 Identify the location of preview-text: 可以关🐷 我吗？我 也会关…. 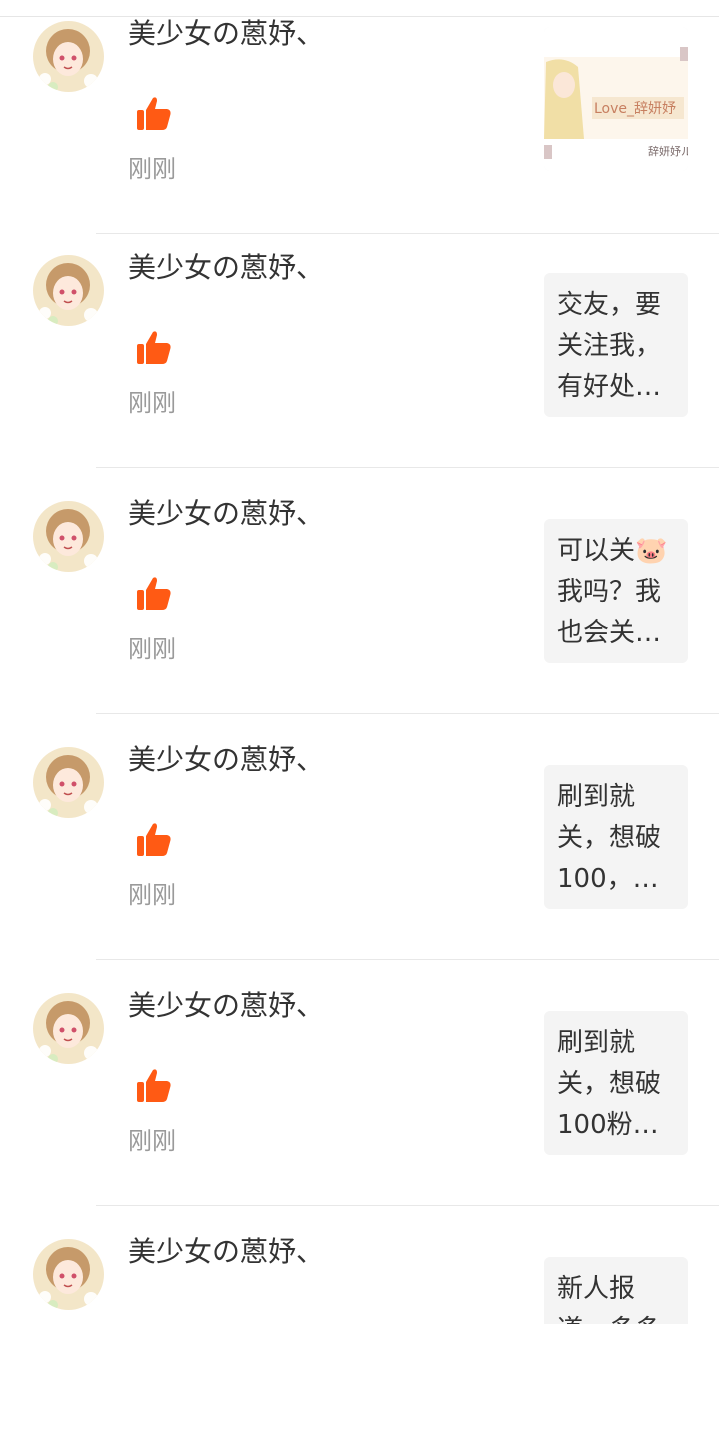
(612, 592).